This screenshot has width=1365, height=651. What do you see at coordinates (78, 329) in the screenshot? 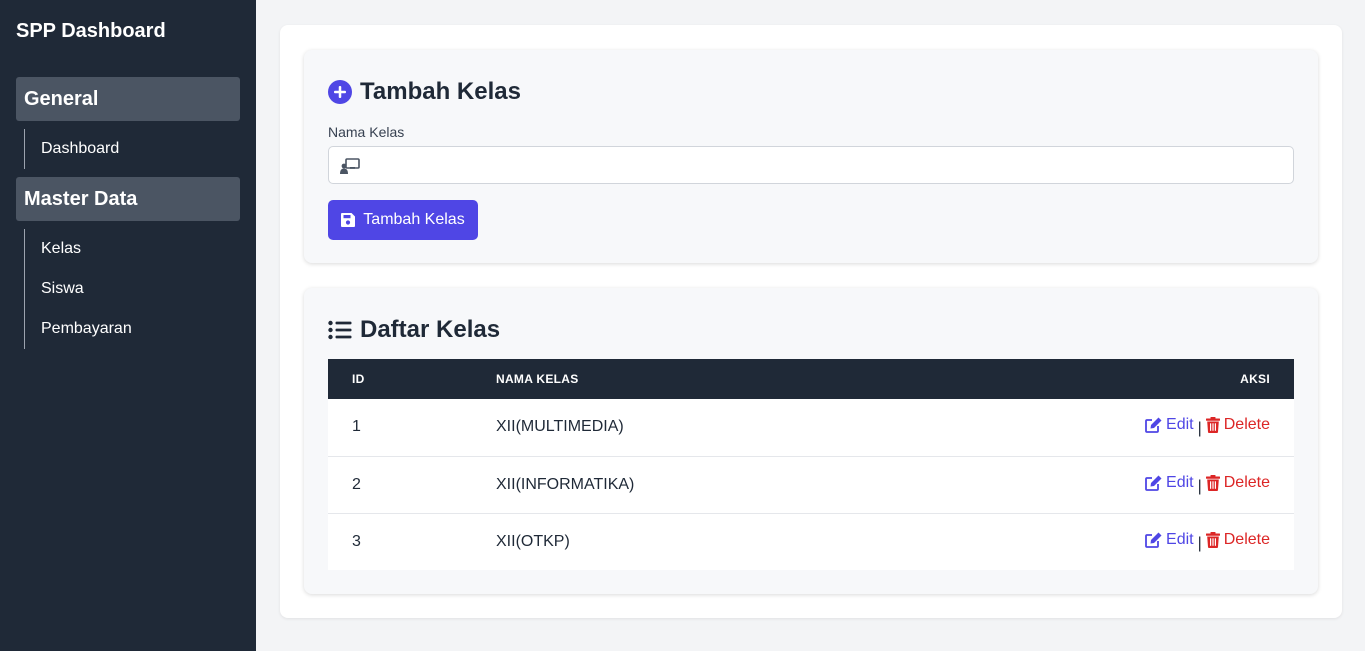
I see `sidebar-item-pembayaran: Pembayaran` at bounding box center [78, 329].